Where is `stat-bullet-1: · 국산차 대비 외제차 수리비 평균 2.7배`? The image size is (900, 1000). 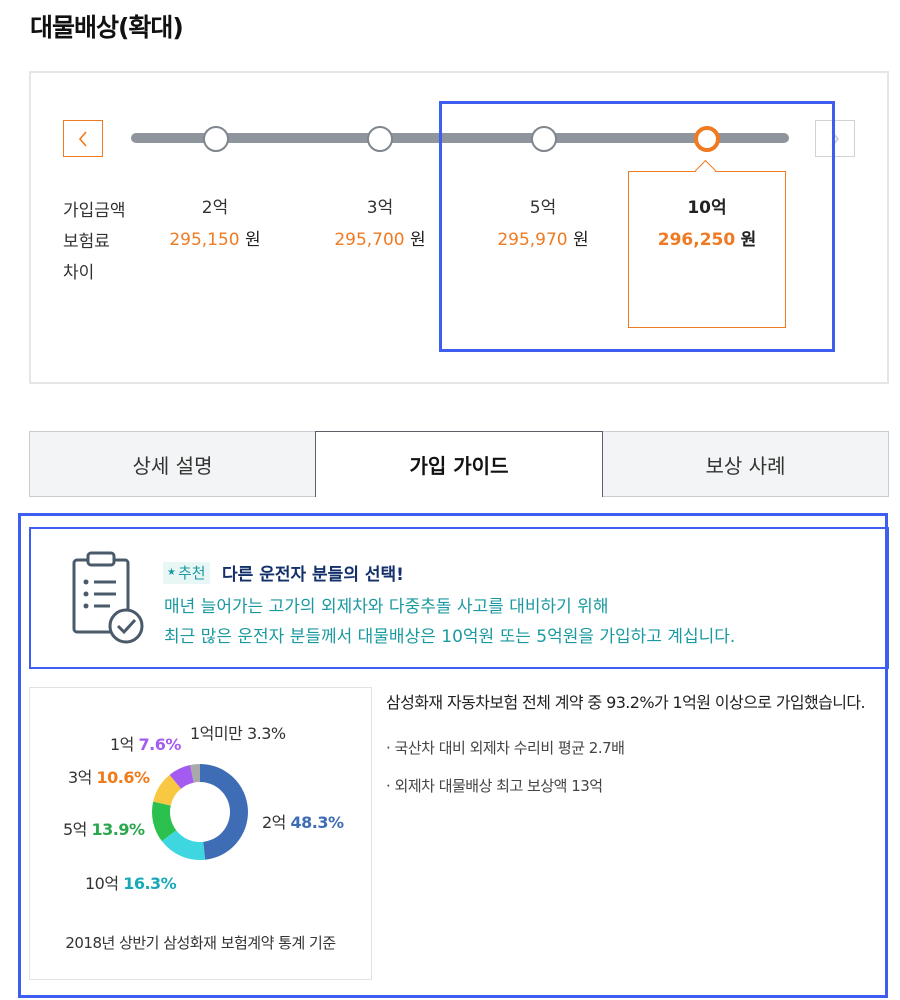
stat-bullet-1: · 국산차 대비 외제차 수리비 평균 2.7배 is located at coordinates (505, 748).